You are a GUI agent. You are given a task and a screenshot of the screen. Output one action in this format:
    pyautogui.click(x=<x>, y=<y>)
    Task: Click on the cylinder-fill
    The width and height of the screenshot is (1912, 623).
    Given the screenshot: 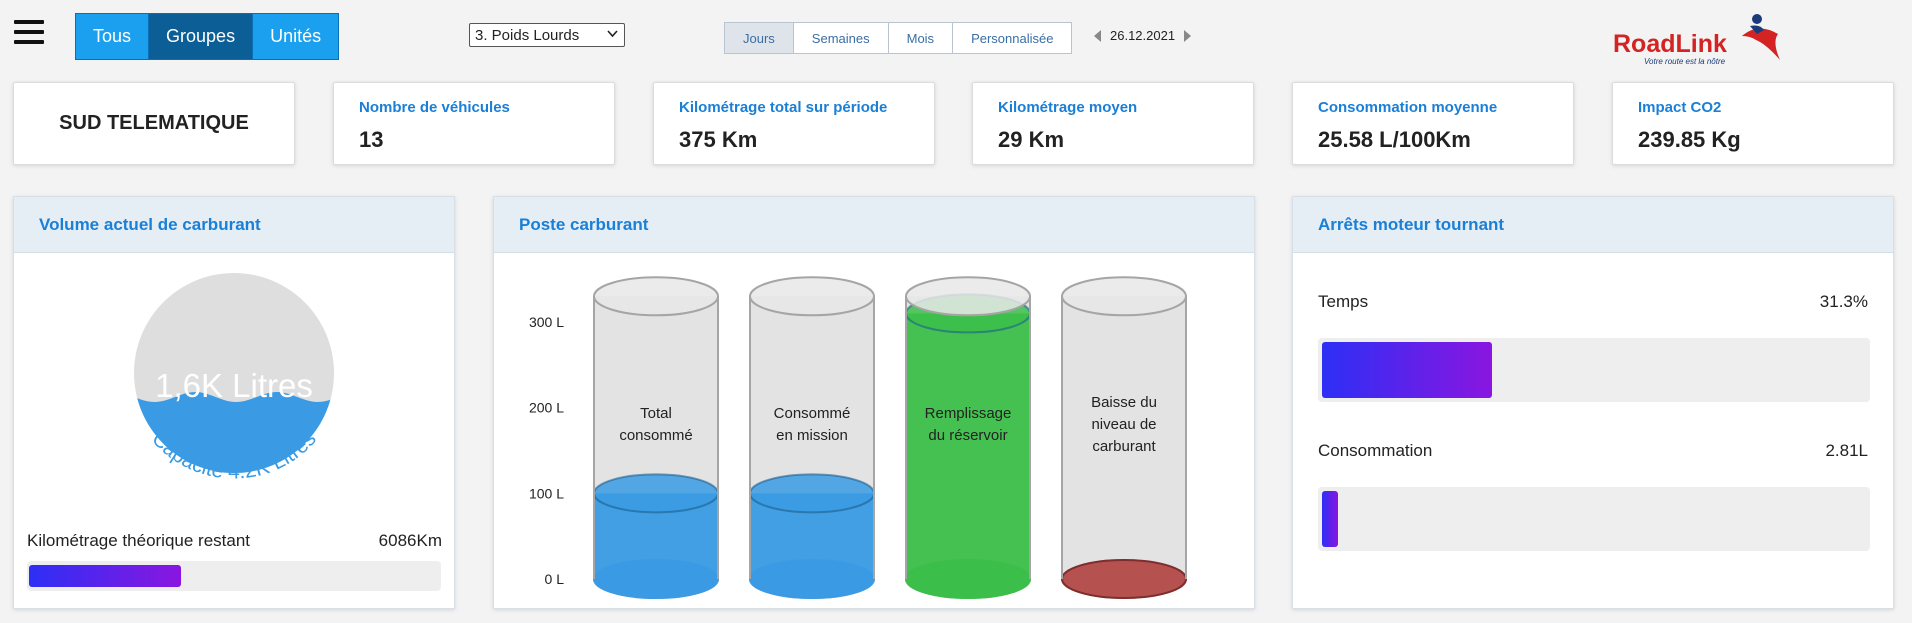 What is the action you would take?
    pyautogui.click(x=968, y=446)
    